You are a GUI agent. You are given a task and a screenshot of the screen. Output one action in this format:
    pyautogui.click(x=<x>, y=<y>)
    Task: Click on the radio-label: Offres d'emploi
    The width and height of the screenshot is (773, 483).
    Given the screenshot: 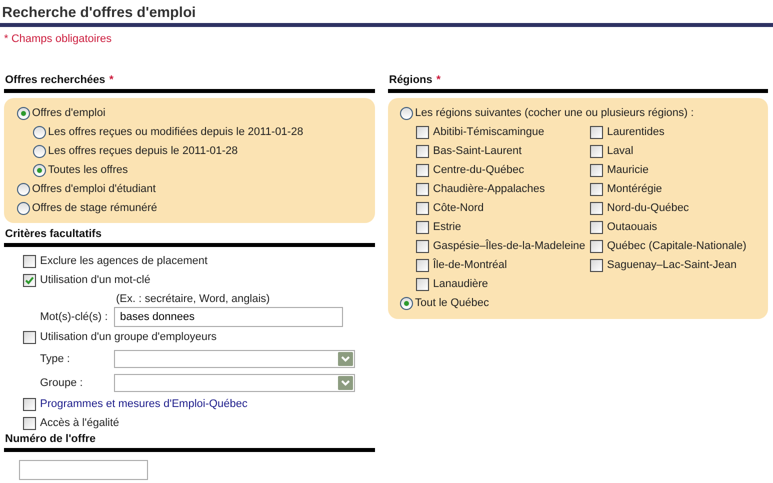 What is the action you would take?
    pyautogui.click(x=69, y=113)
    